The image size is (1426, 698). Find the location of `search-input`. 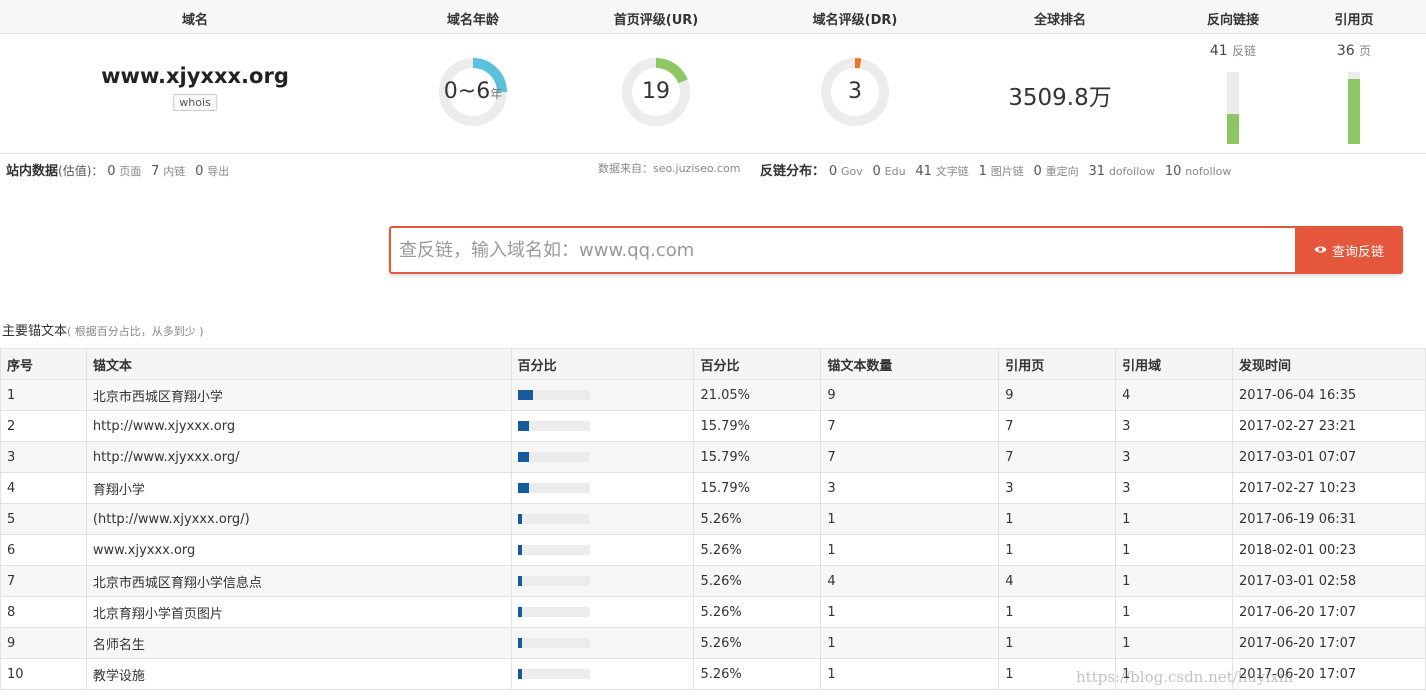

search-input is located at coordinates (845, 250).